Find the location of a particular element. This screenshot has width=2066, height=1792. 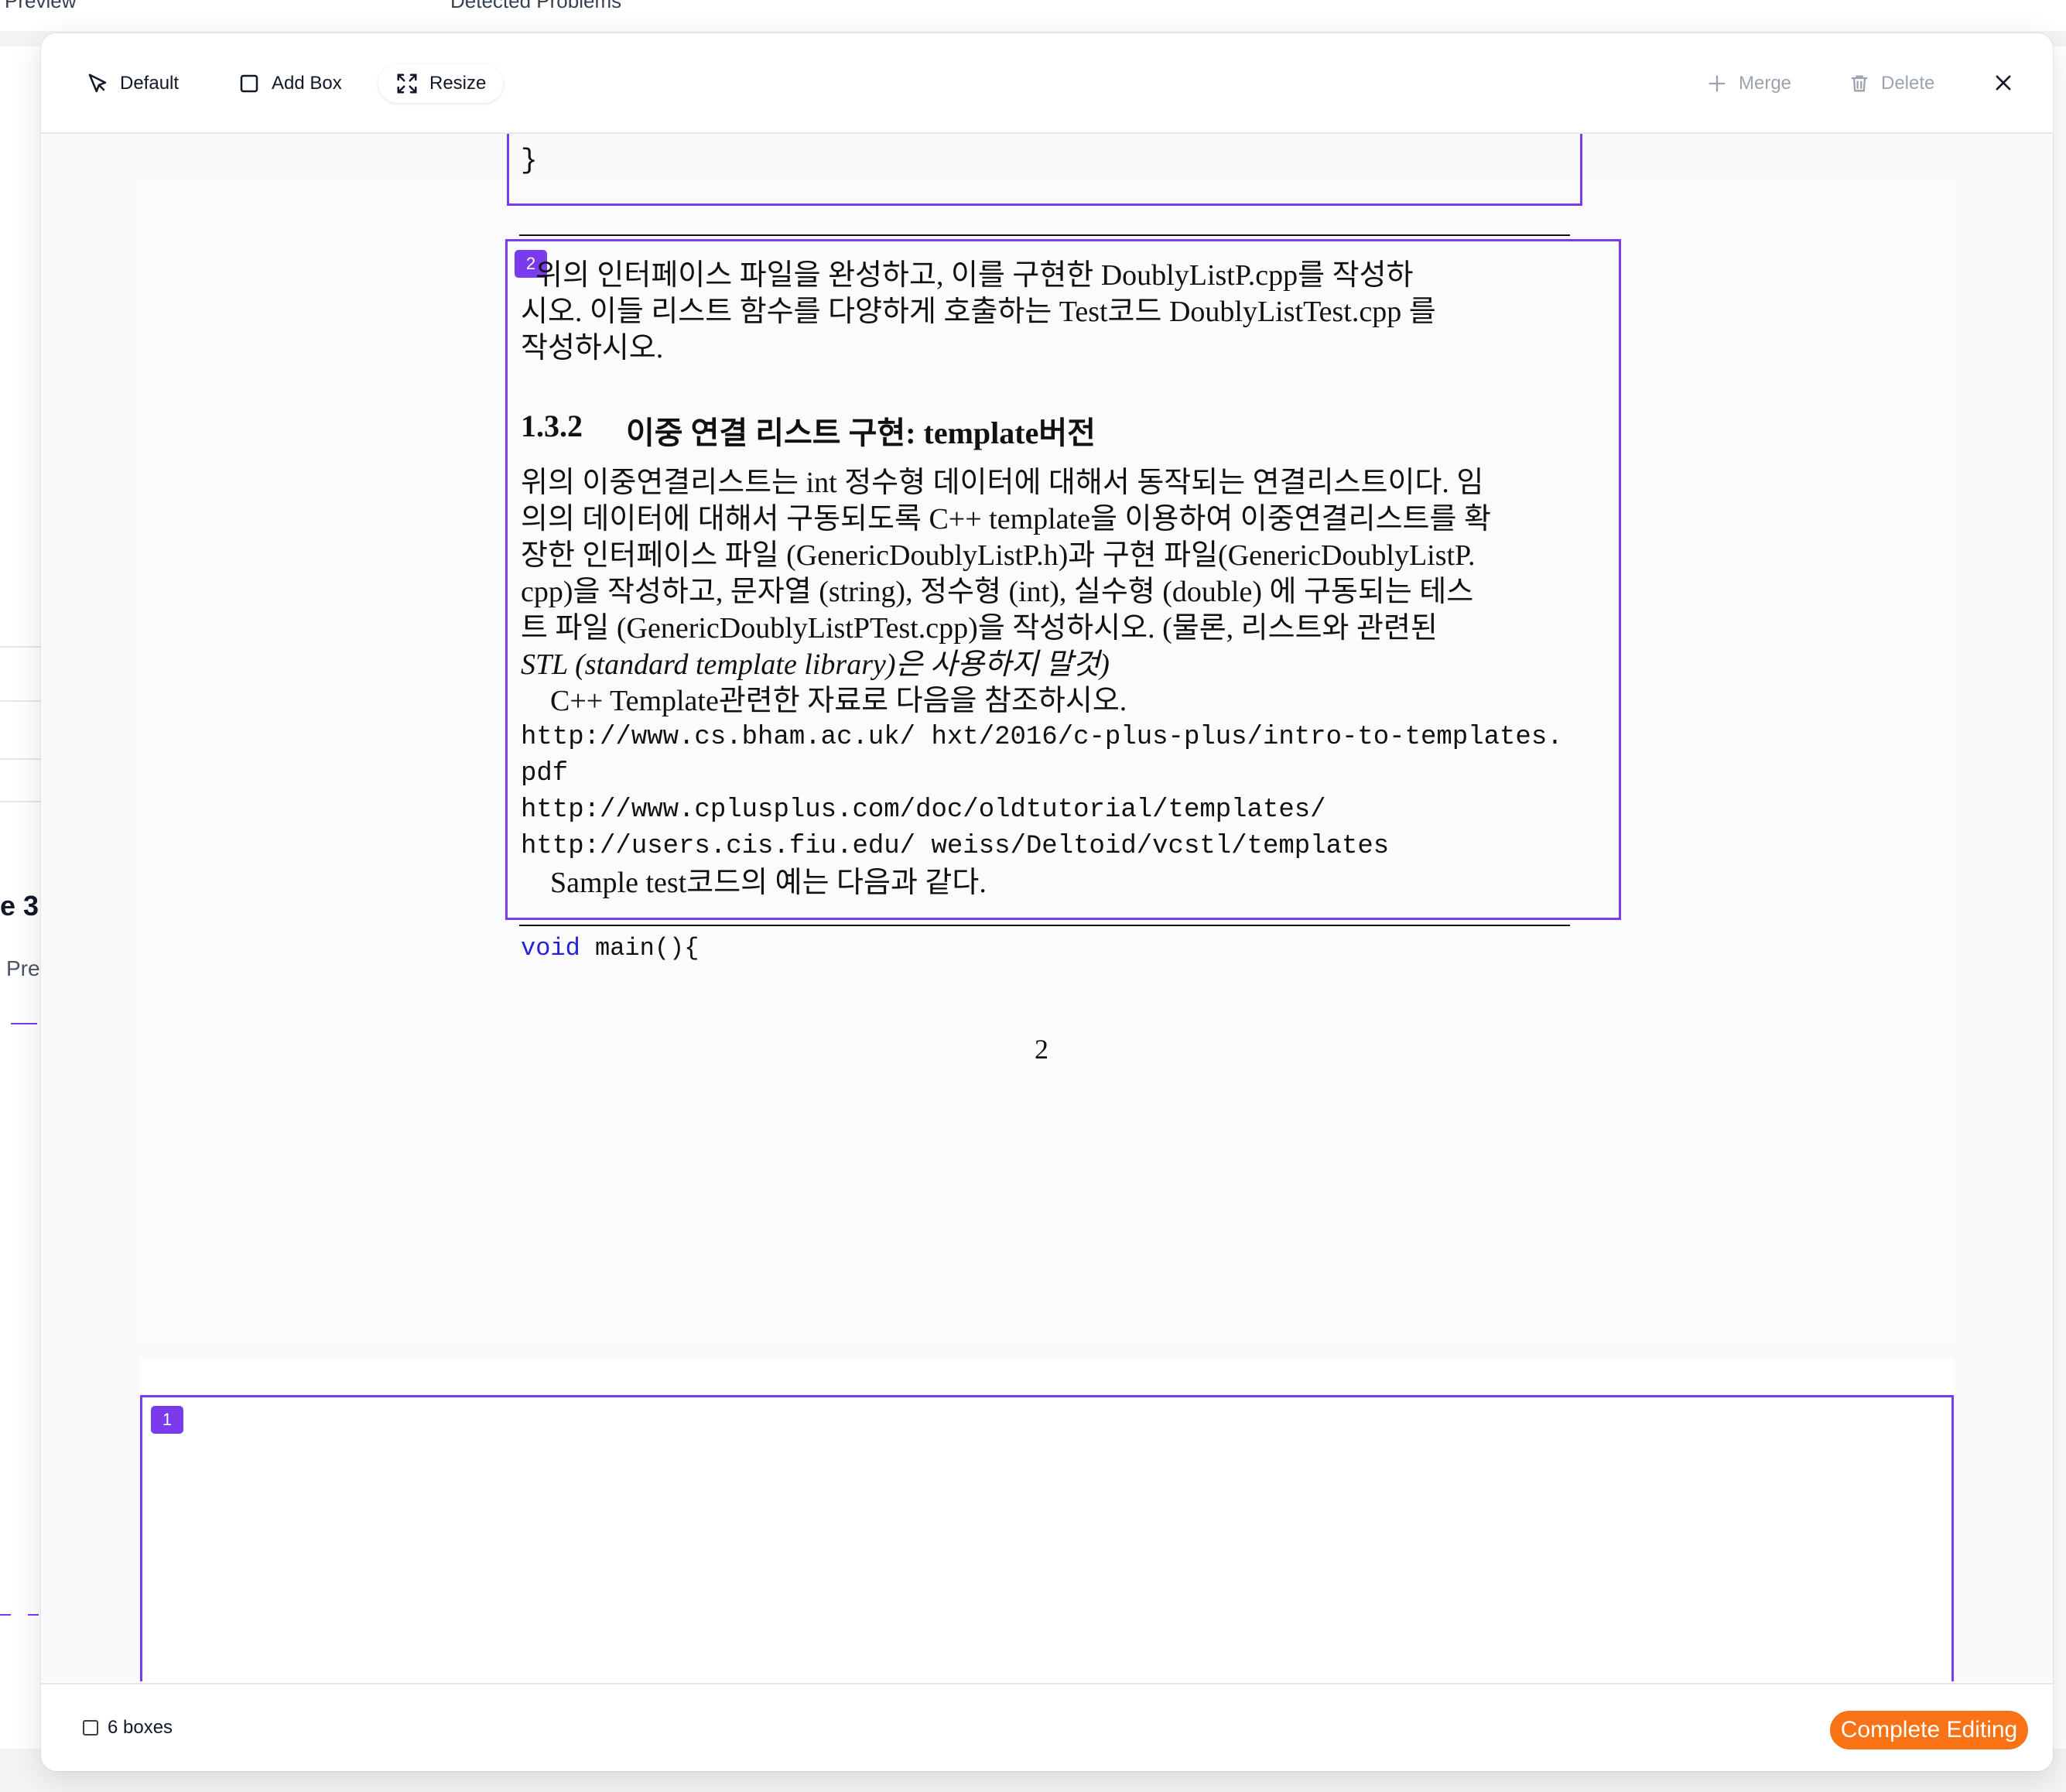

section-number: 1.3.2 is located at coordinates (552, 426).